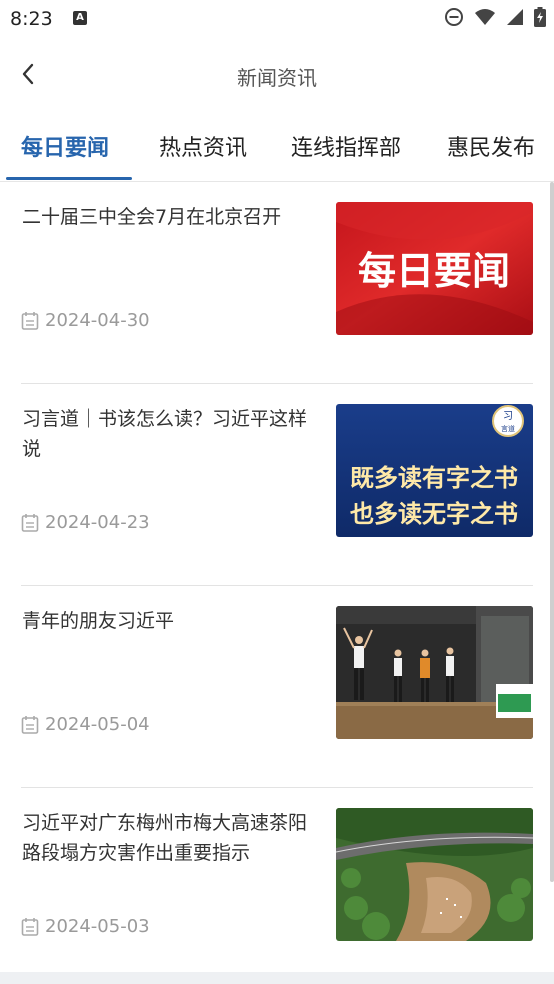 The width and height of the screenshot is (554, 984). I want to click on news-title: 习近平对广东梅州市梅大高速茶阳路段塌方灾害作出重要指示, so click(165, 838).